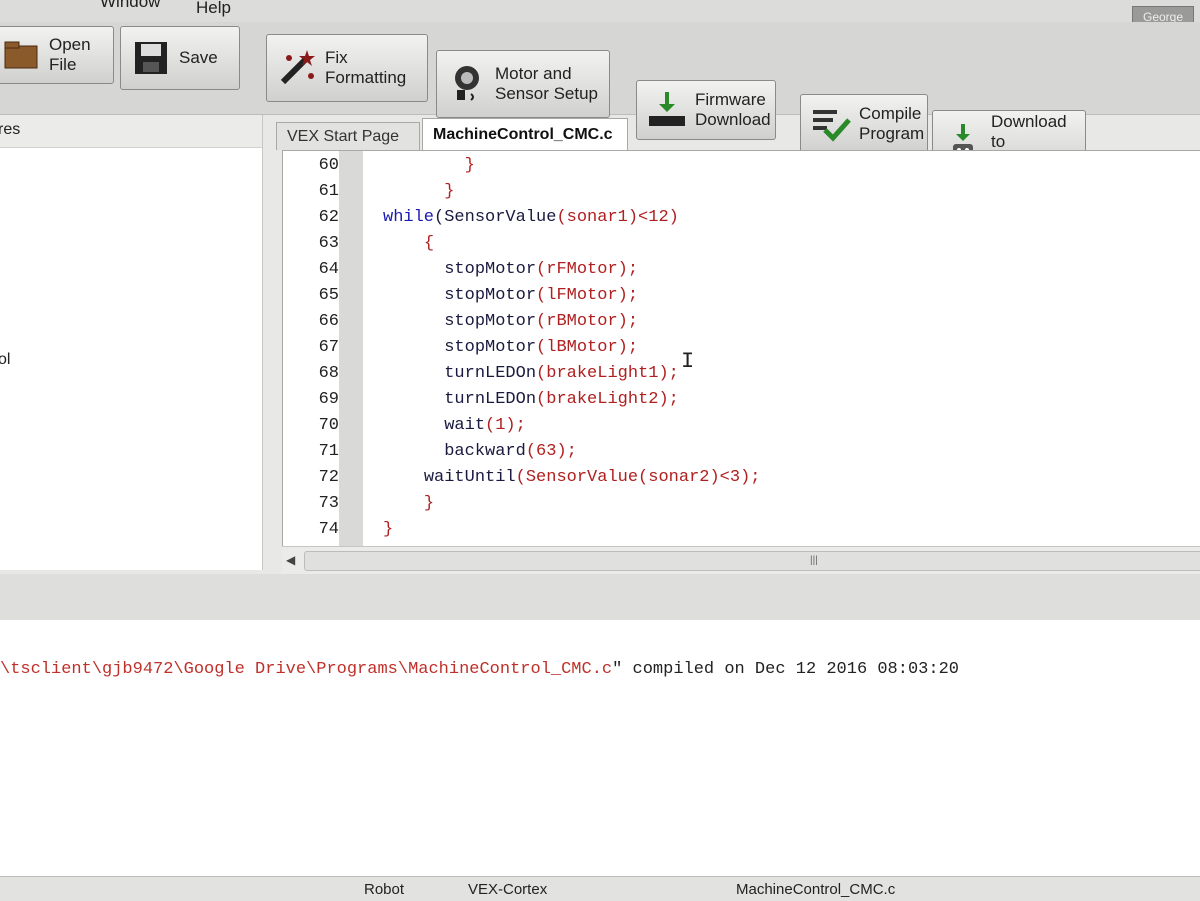 The image size is (1200, 901). Describe the element at coordinates (736, 135) in the screenshot. I see `editor-tabs: VEX Start Page MachineControl_CMC.c` at that location.